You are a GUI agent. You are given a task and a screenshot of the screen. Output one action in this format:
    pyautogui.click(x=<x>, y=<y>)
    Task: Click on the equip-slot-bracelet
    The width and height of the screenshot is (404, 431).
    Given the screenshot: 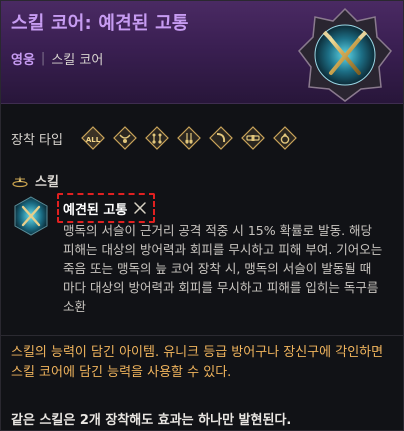 What is the action you would take?
    pyautogui.click(x=221, y=138)
    